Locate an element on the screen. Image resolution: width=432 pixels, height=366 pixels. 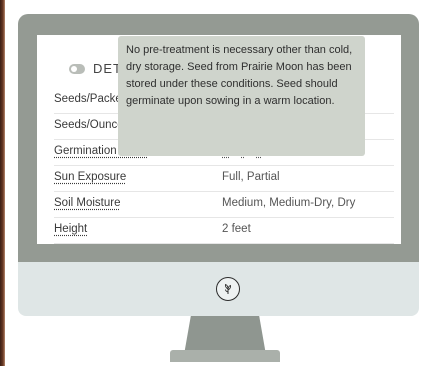
detail-row-sun-exposure: Sun Exposure Full, Partial is located at coordinates (224, 179).